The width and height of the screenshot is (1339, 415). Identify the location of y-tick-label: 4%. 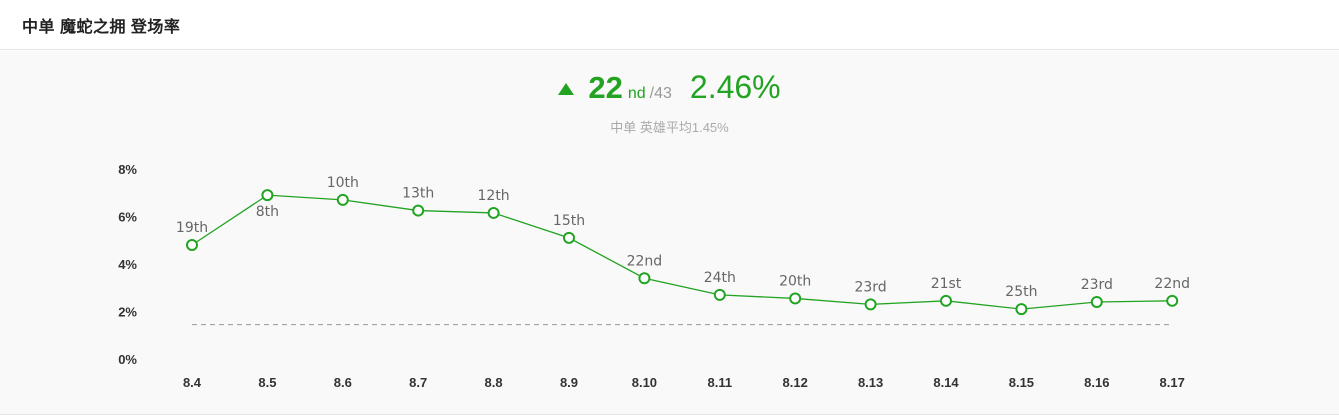
(127, 264).